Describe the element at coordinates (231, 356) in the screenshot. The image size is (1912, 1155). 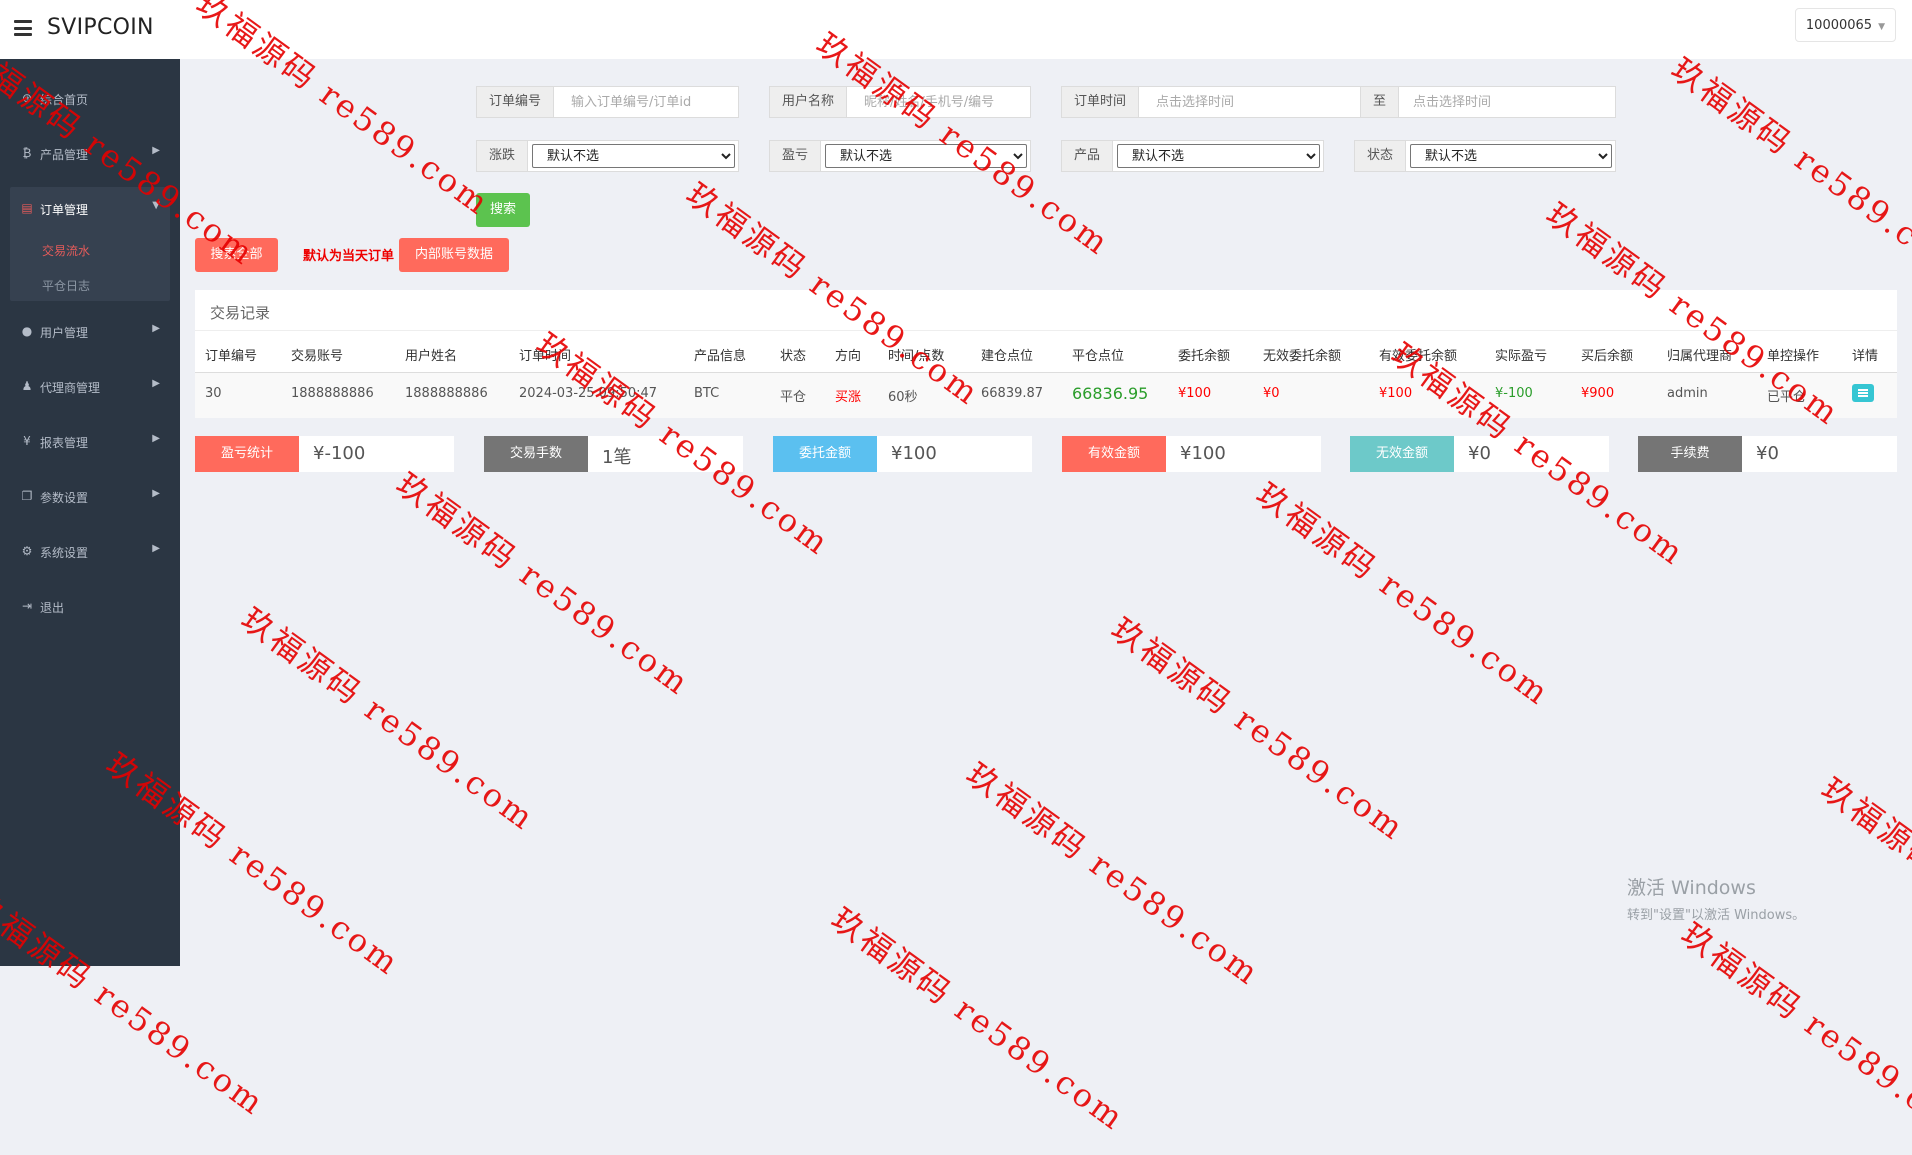
I see `column-header: 订单编号` at that location.